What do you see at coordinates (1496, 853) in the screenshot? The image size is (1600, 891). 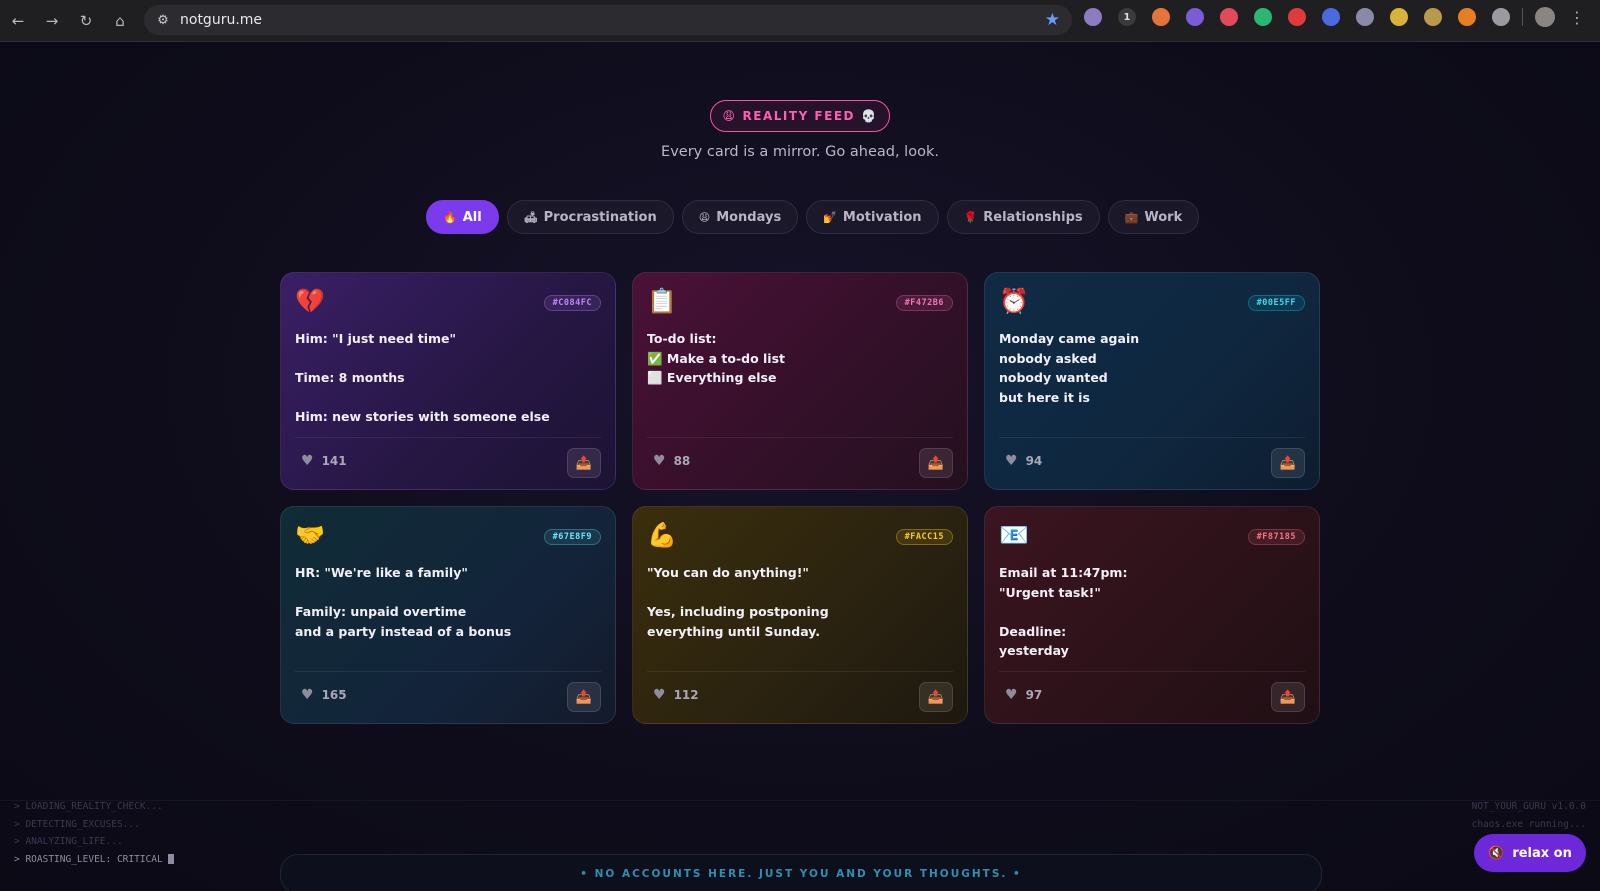 I see `mute-speaker-icon: 🔇` at bounding box center [1496, 853].